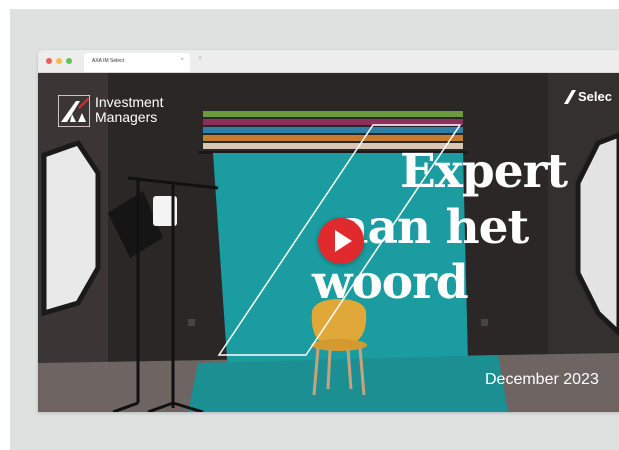 The width and height of the screenshot is (619, 450). What do you see at coordinates (570, 97) in the screenshot?
I see `select-slash-icon` at bounding box center [570, 97].